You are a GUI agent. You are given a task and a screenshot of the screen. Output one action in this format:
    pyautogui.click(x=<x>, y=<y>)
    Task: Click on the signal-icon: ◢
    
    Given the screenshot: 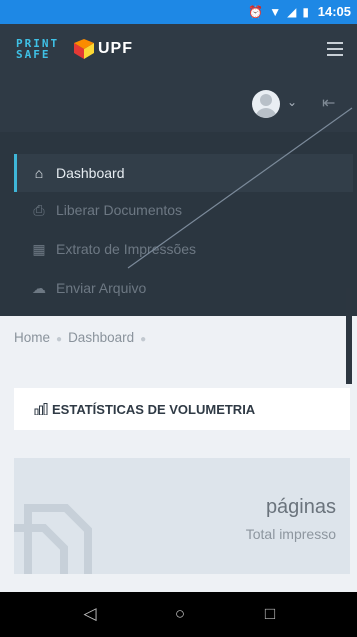 What is the action you would take?
    pyautogui.click(x=292, y=12)
    